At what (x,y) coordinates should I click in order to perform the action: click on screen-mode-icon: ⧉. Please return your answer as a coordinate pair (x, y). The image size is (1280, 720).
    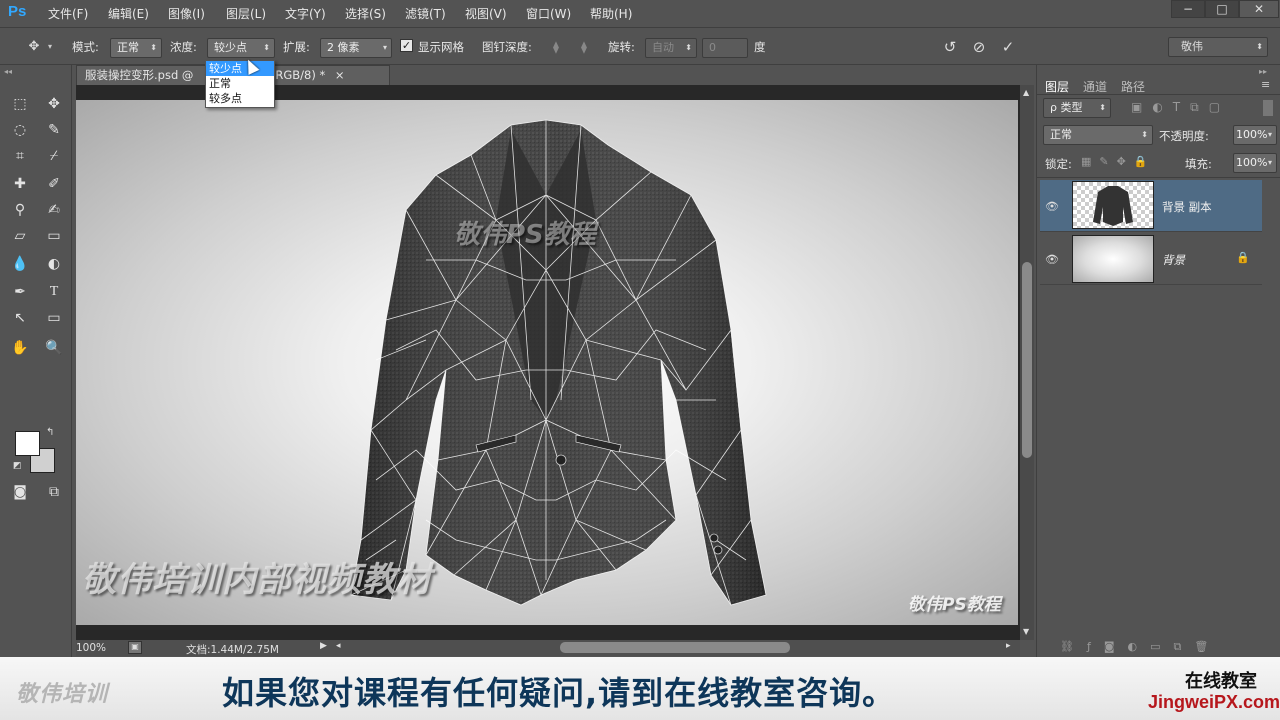
    Looking at the image, I should click on (54, 492).